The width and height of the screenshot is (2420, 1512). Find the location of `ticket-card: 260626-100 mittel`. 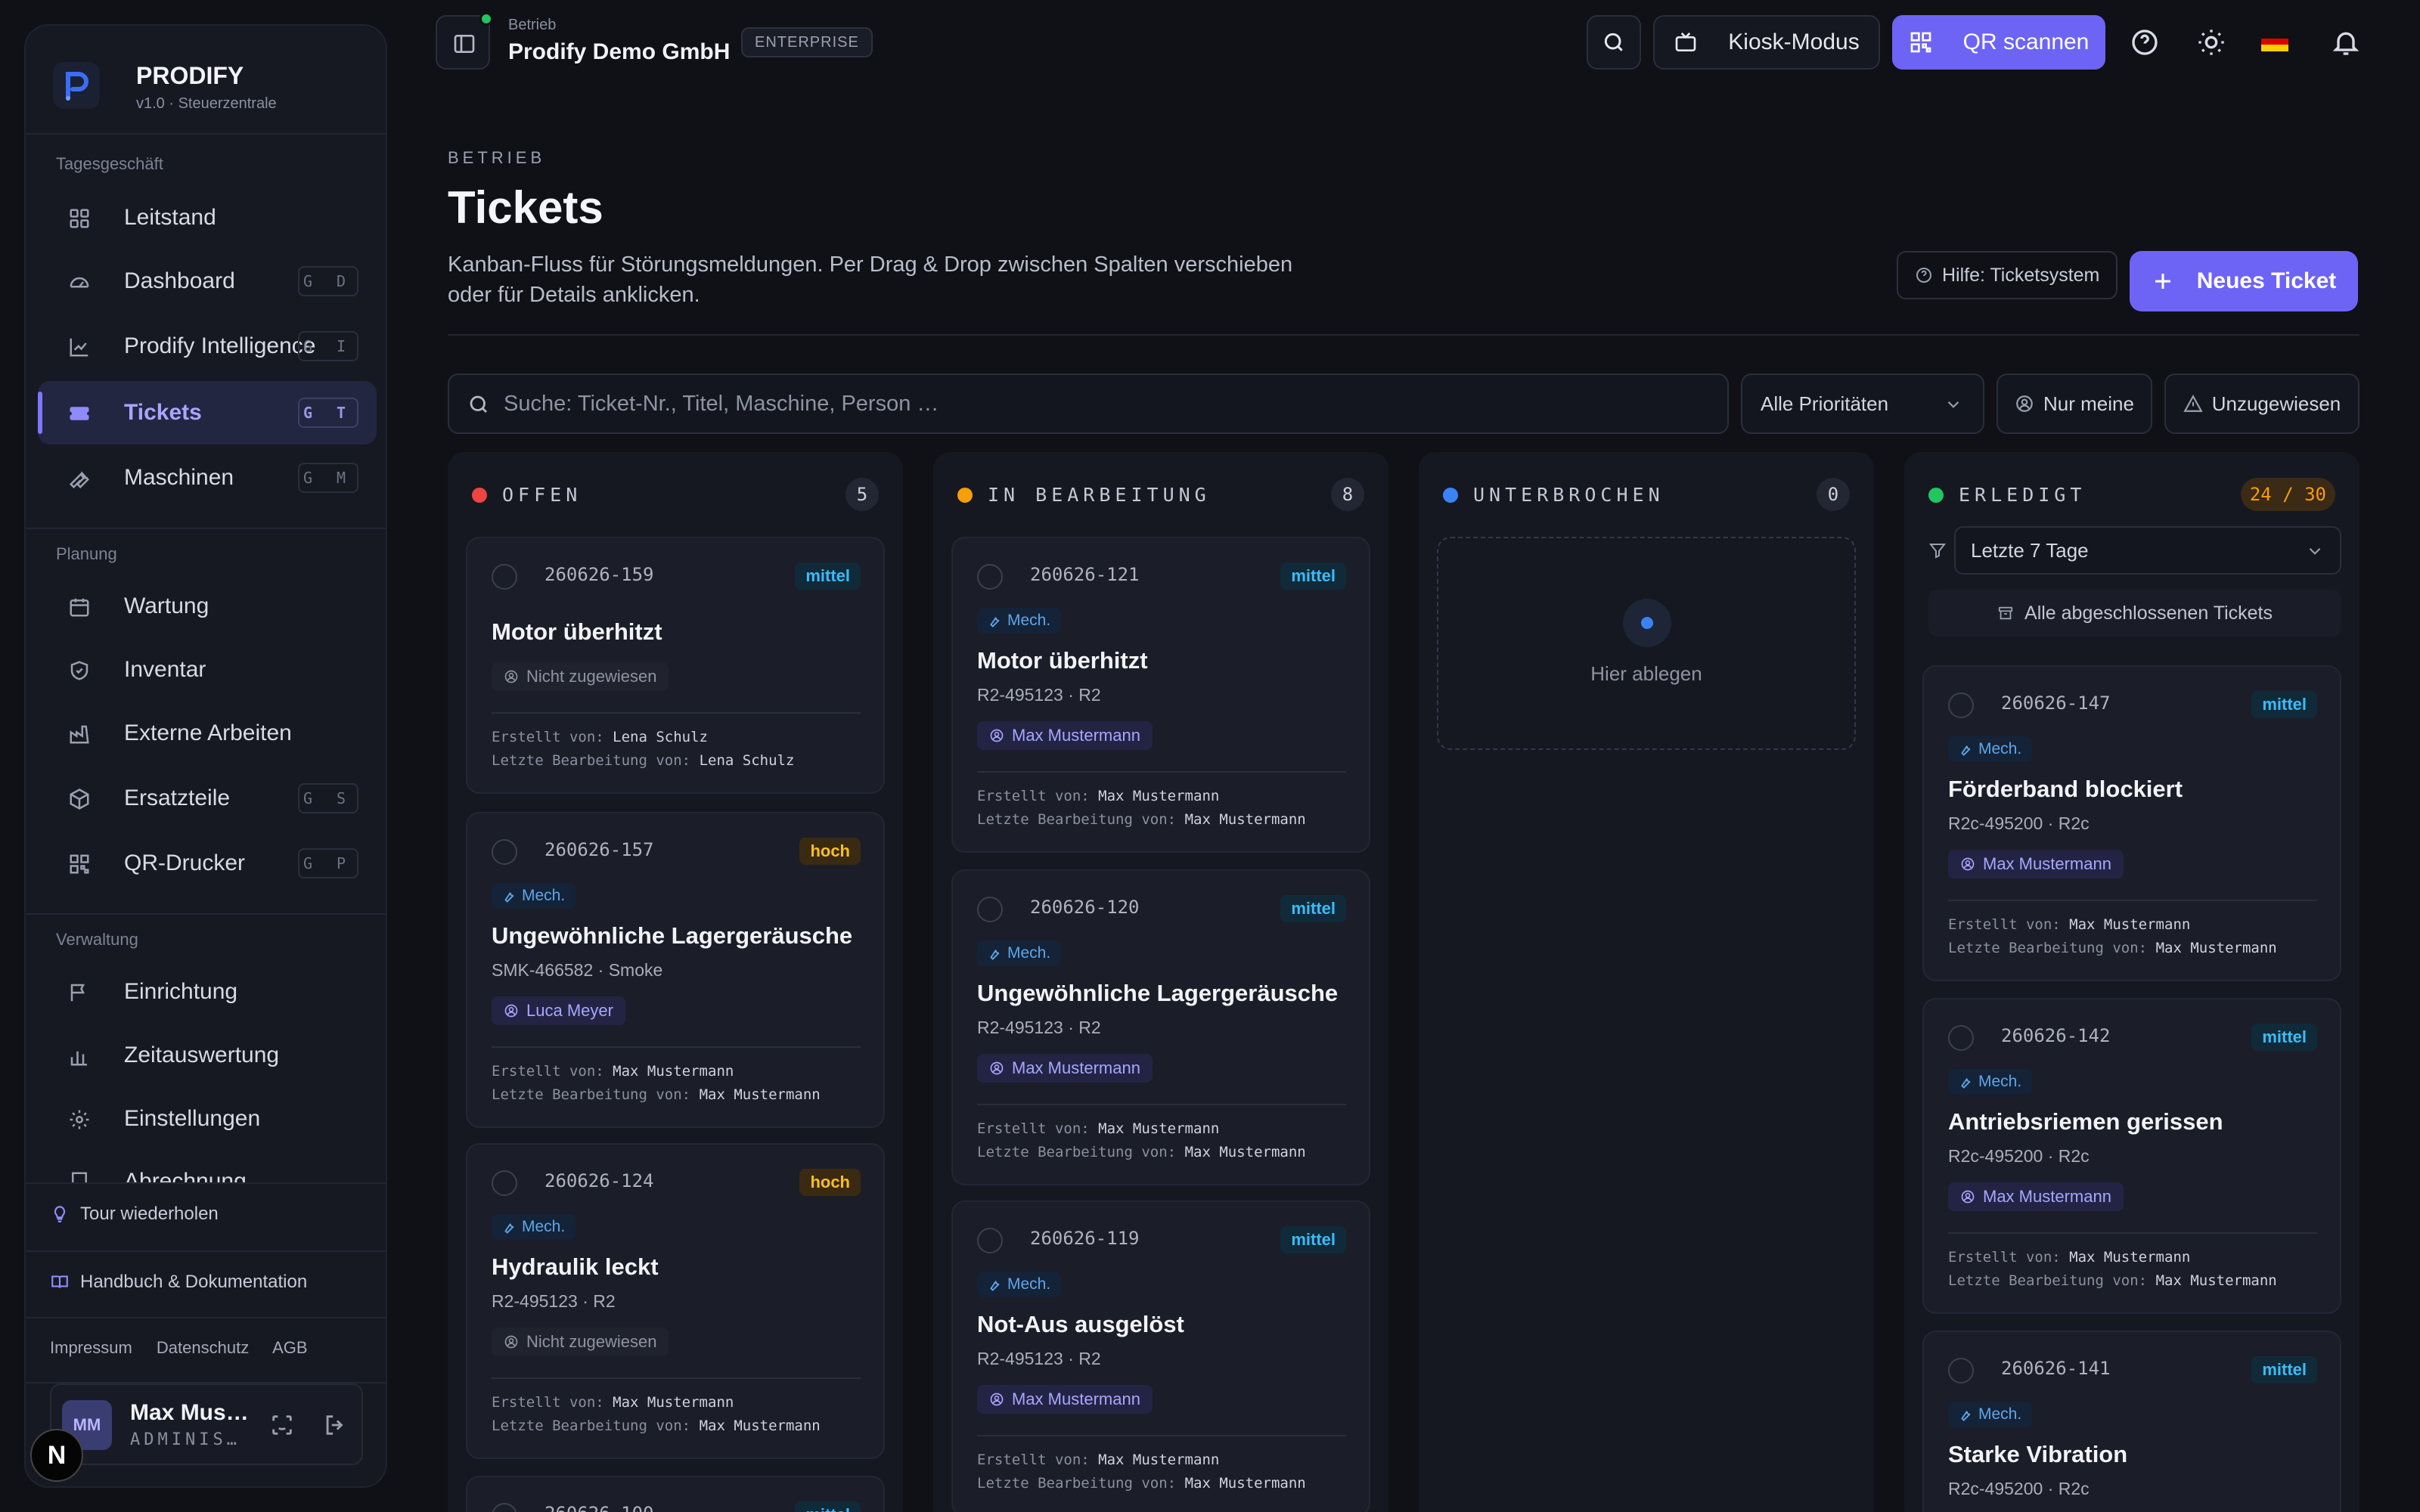

ticket-card: 260626-100 mittel is located at coordinates (675, 1494).